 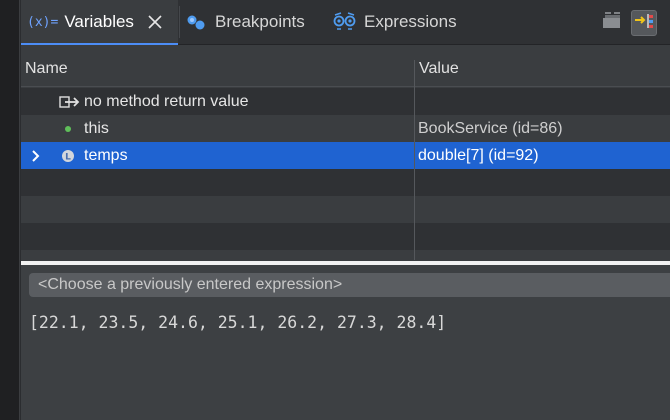 I want to click on view-tab-bar: (x)= Variables Breakpoints Expressions, so click(x=345, y=22).